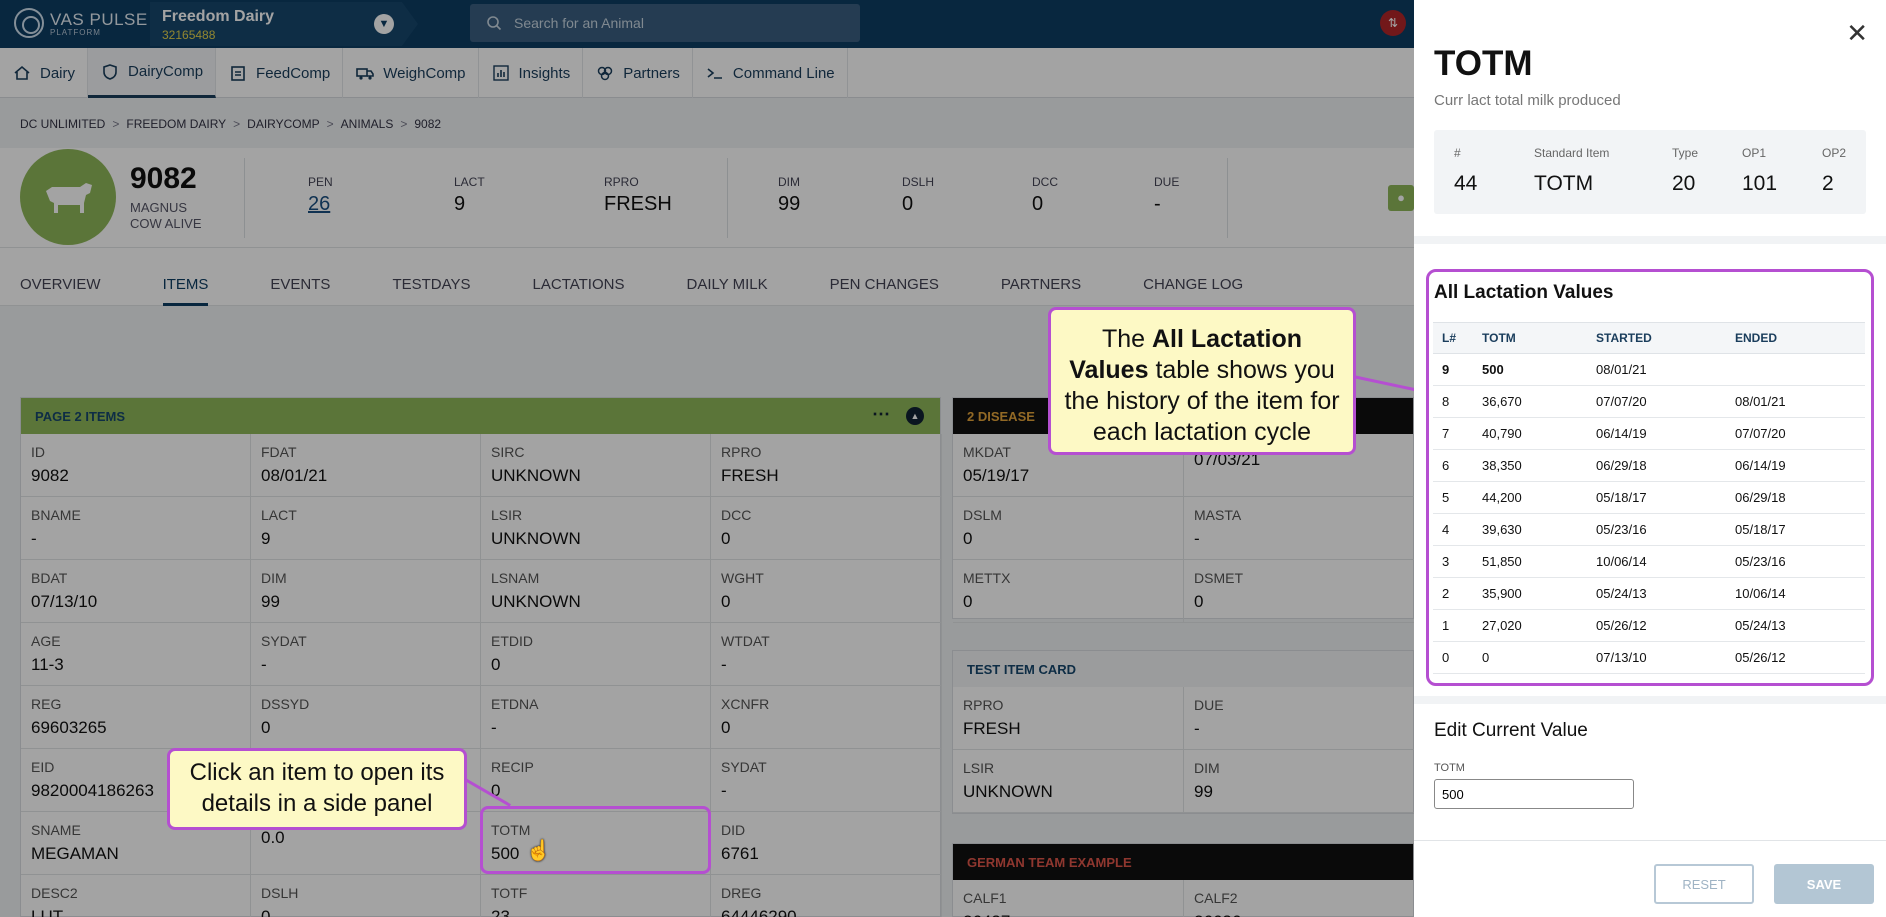 The image size is (1886, 917). What do you see at coordinates (1685, 171) in the screenshot?
I see `info-type: Type 20` at bounding box center [1685, 171].